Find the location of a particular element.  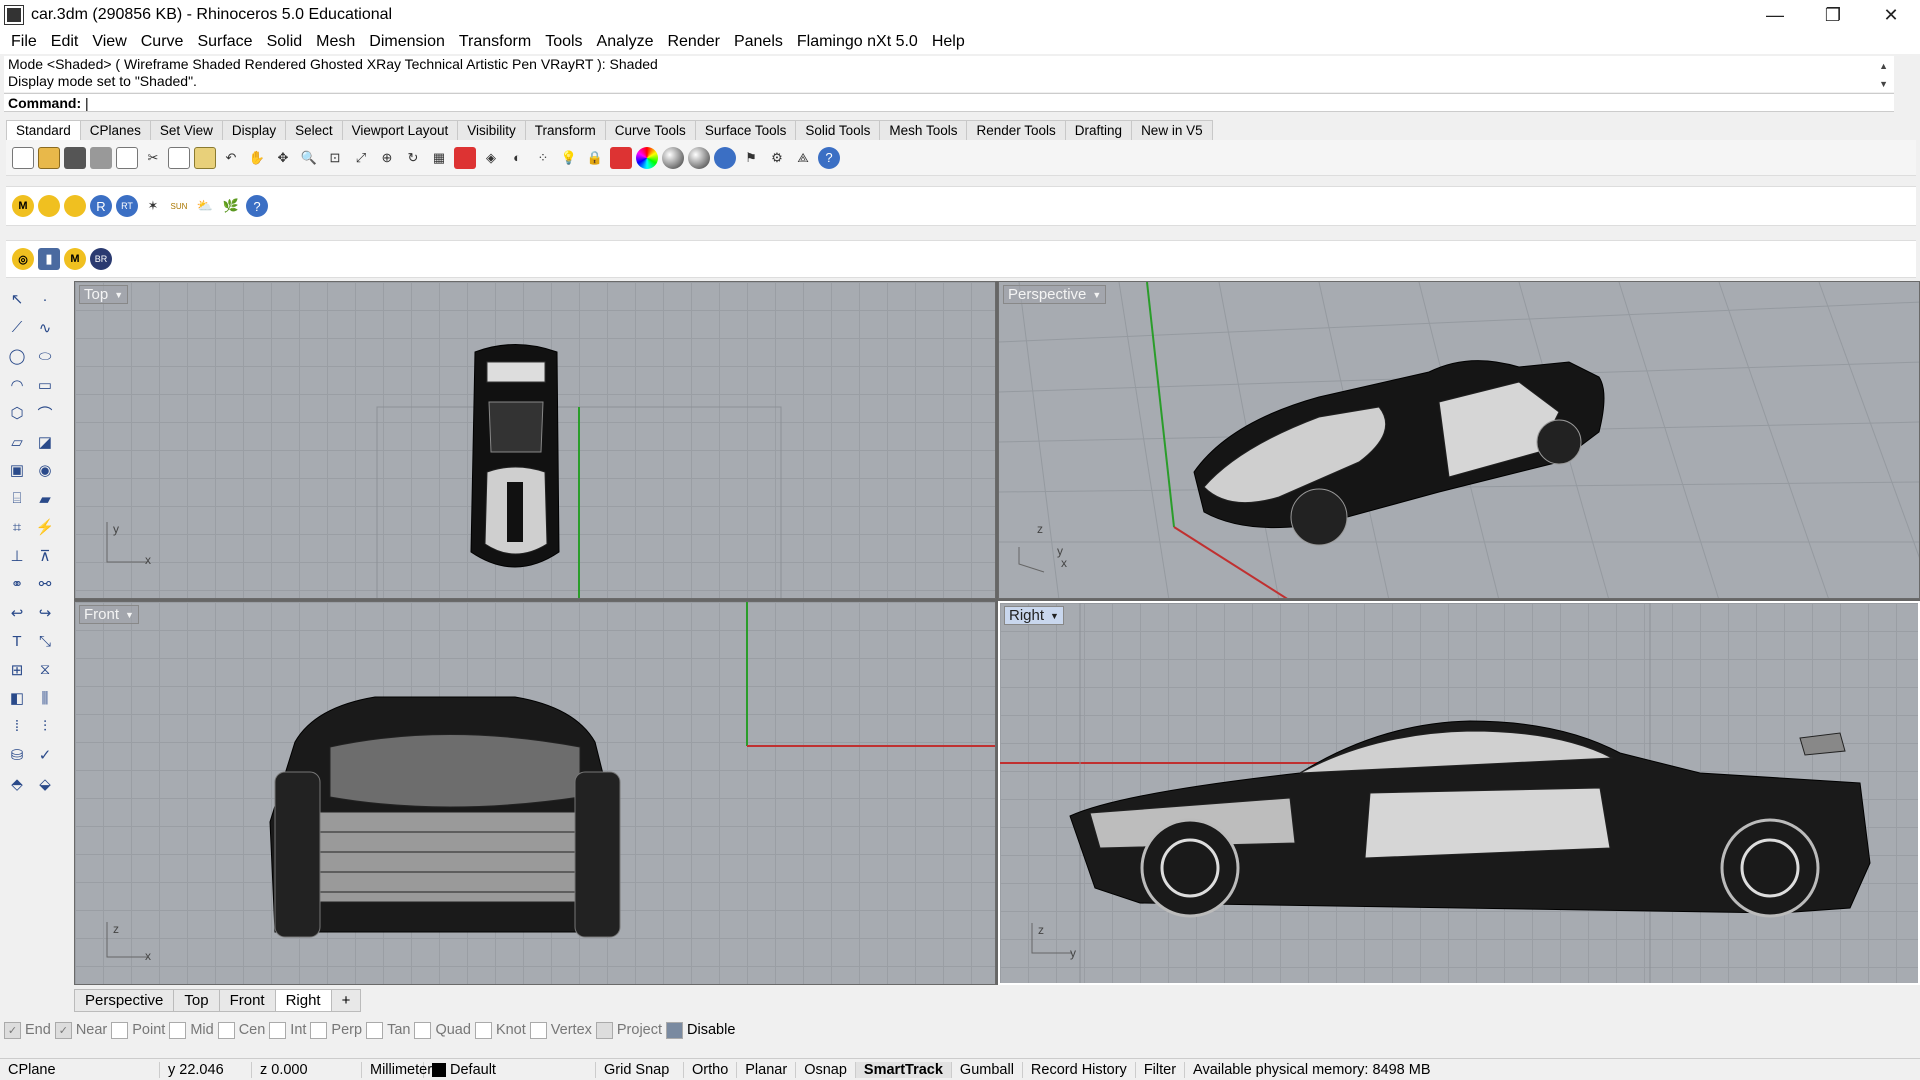

tab-display: Display is located at coordinates (254, 130).